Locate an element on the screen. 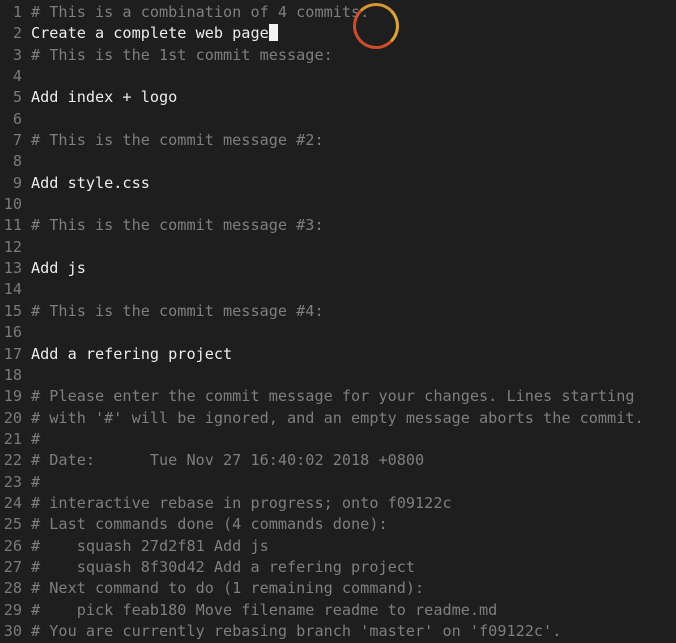  editor-line: 1 # This is a combination of 4 commits. is located at coordinates (338, 12).